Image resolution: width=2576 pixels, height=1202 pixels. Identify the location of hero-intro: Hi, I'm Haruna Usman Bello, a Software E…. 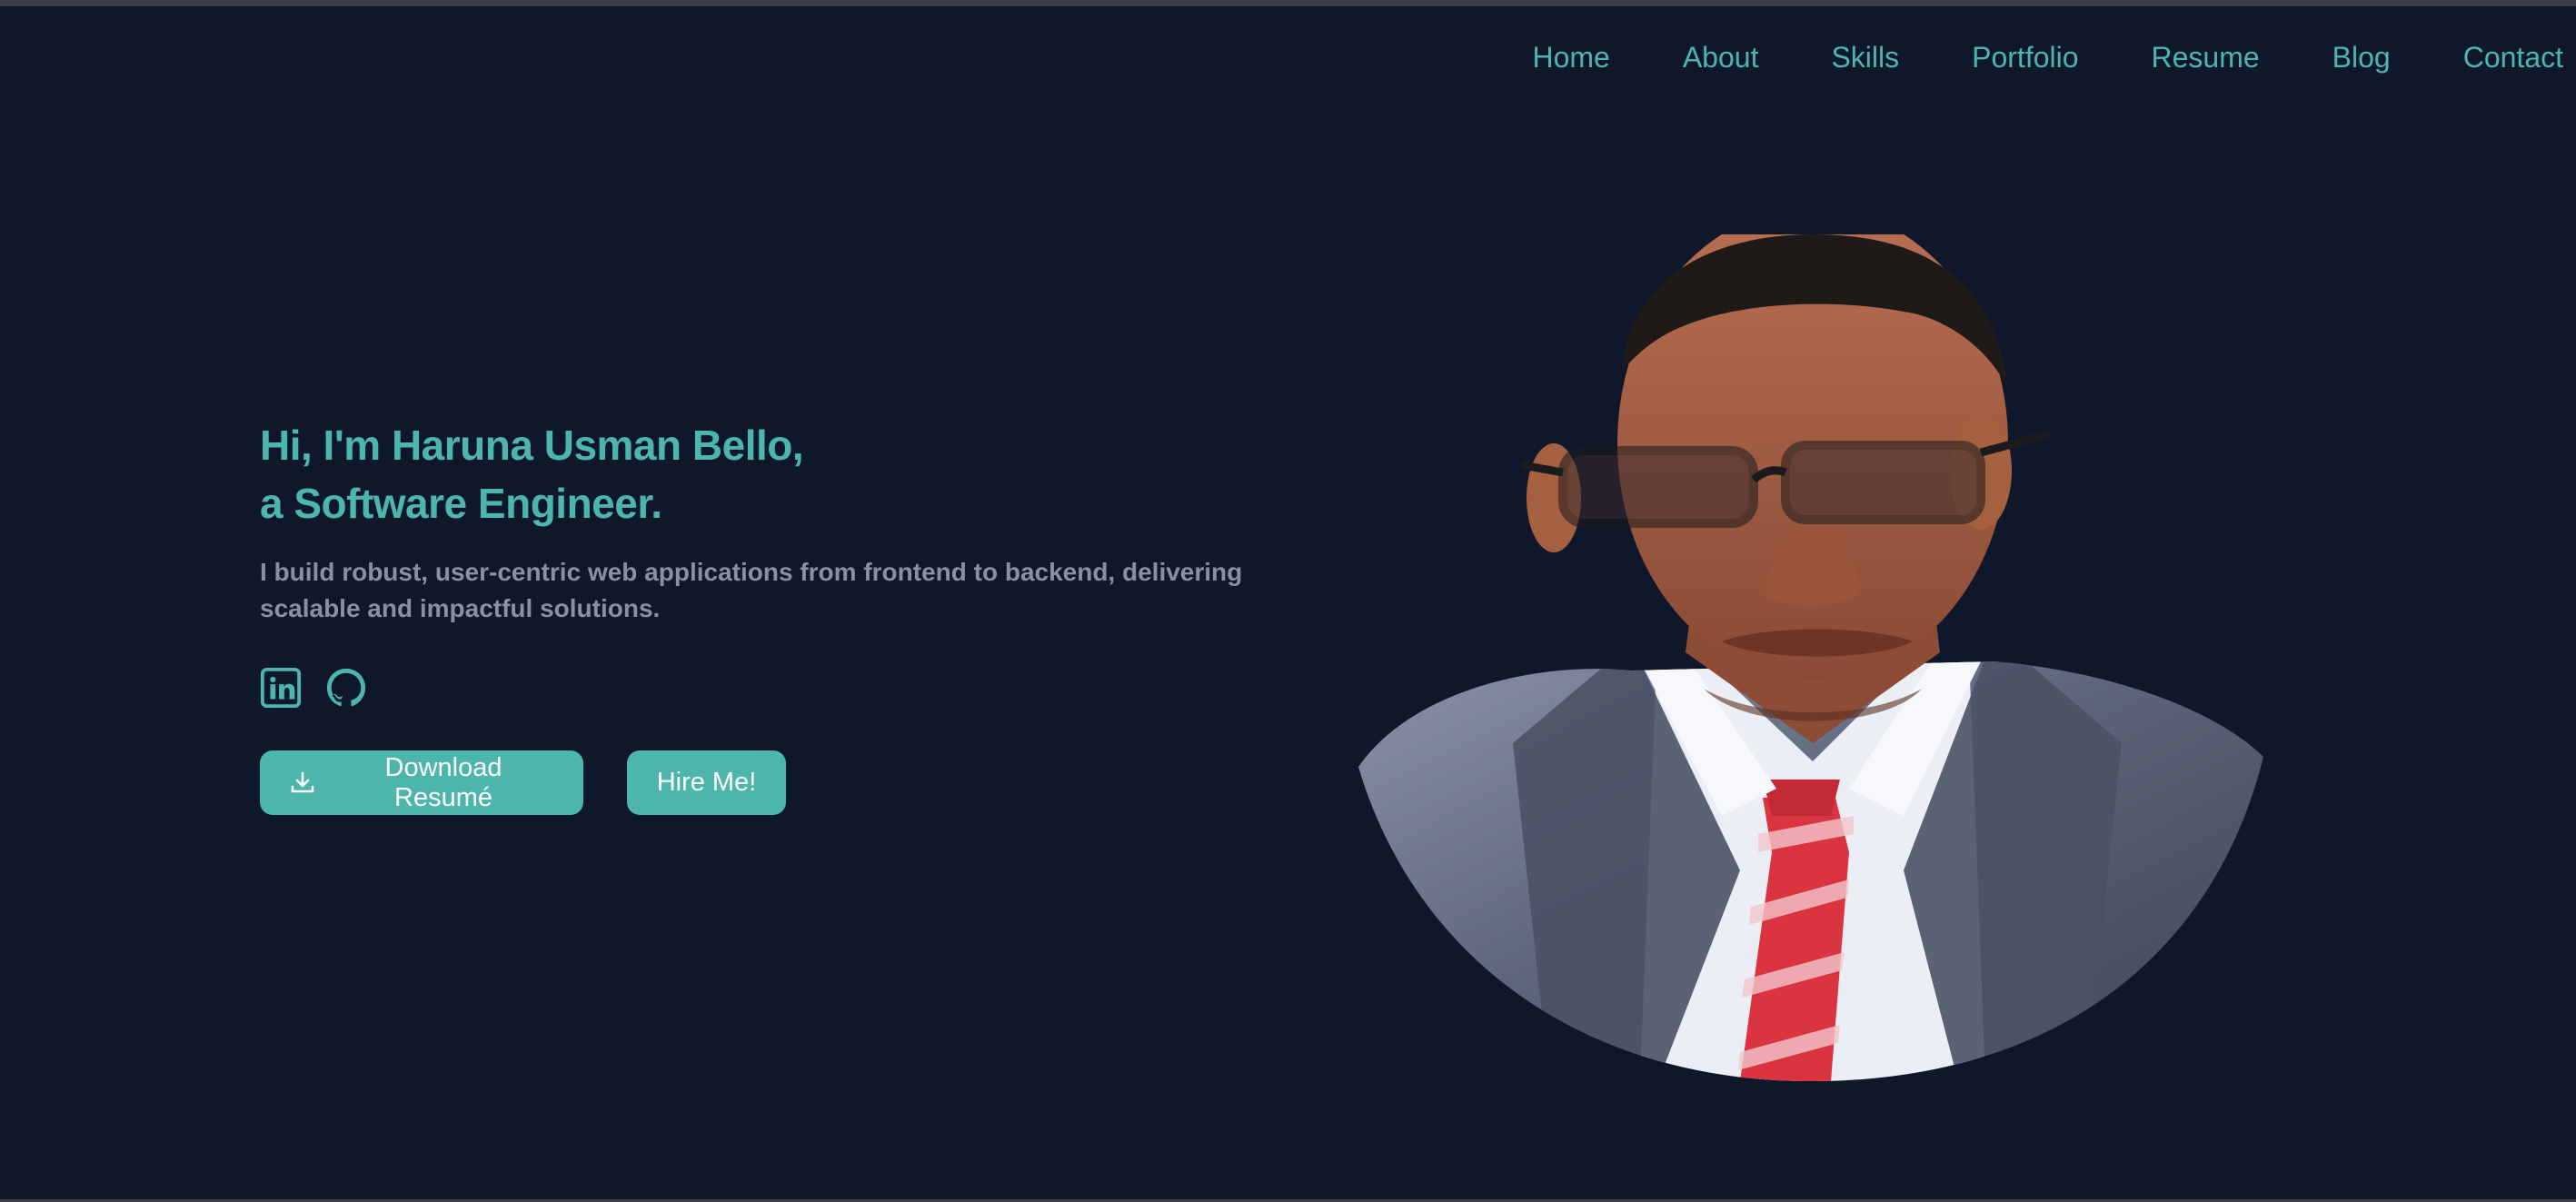
(787, 615).